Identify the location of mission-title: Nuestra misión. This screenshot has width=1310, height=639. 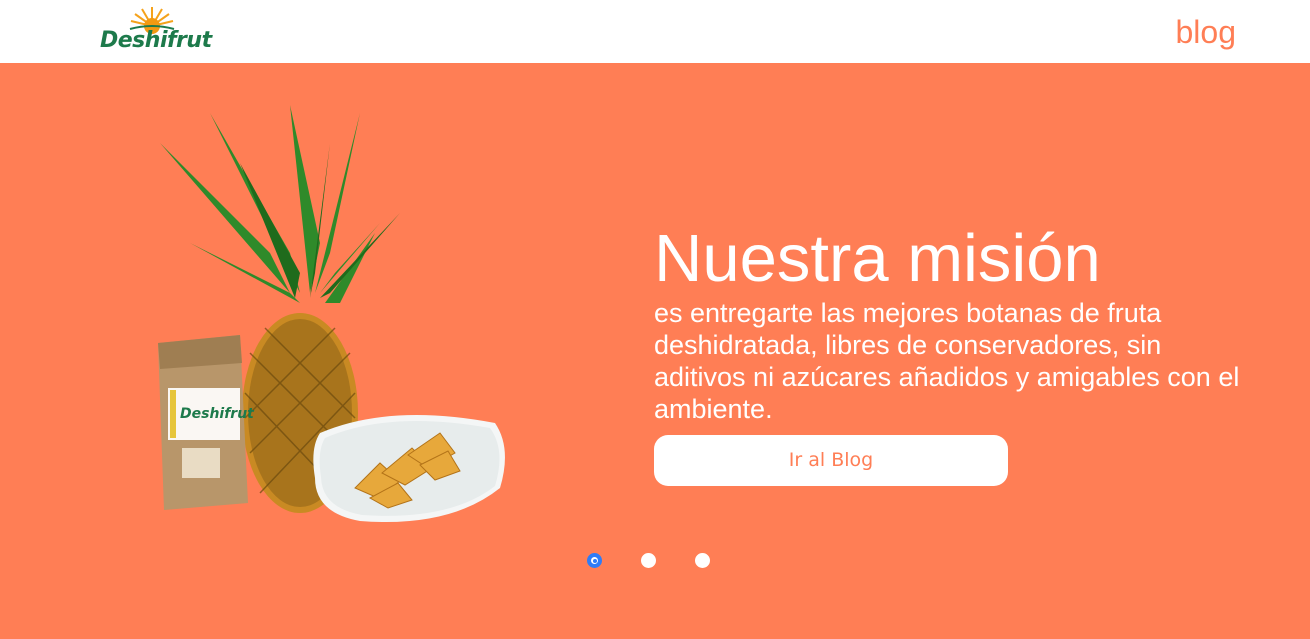
(877, 258).